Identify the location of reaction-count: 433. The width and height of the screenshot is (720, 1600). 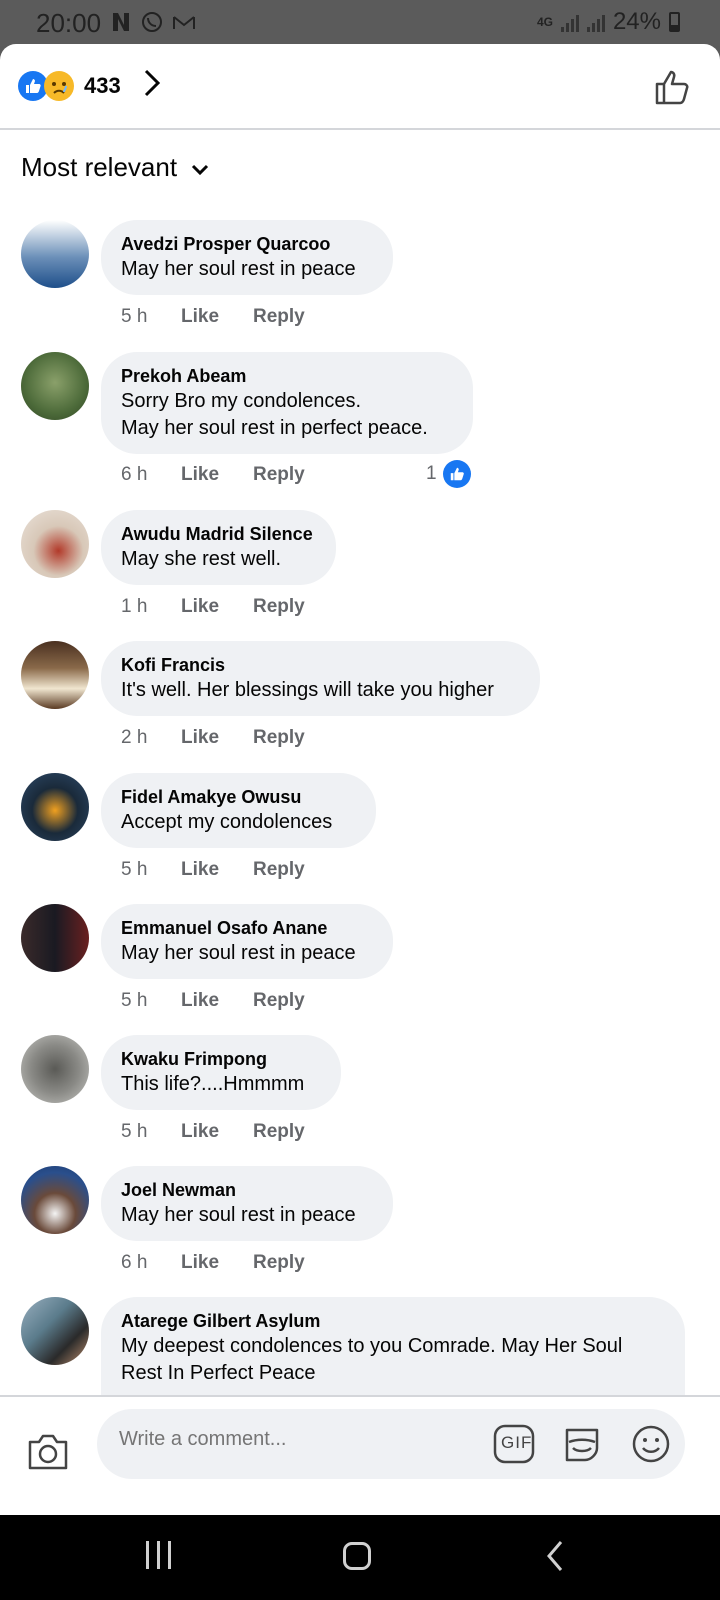
(102, 85).